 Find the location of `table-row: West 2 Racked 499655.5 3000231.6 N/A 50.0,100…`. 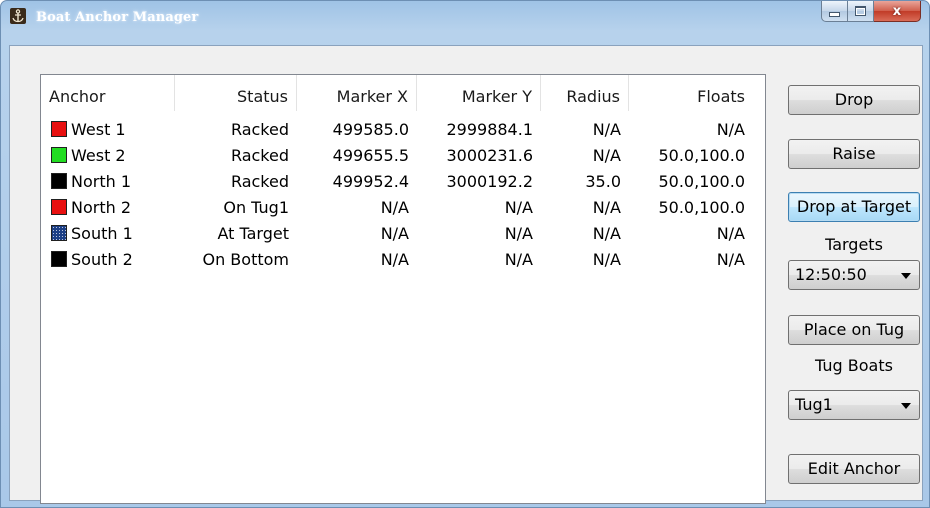

table-row: West 2 Racked 499655.5 3000231.6 N/A 50.0,100… is located at coordinates (403, 156).